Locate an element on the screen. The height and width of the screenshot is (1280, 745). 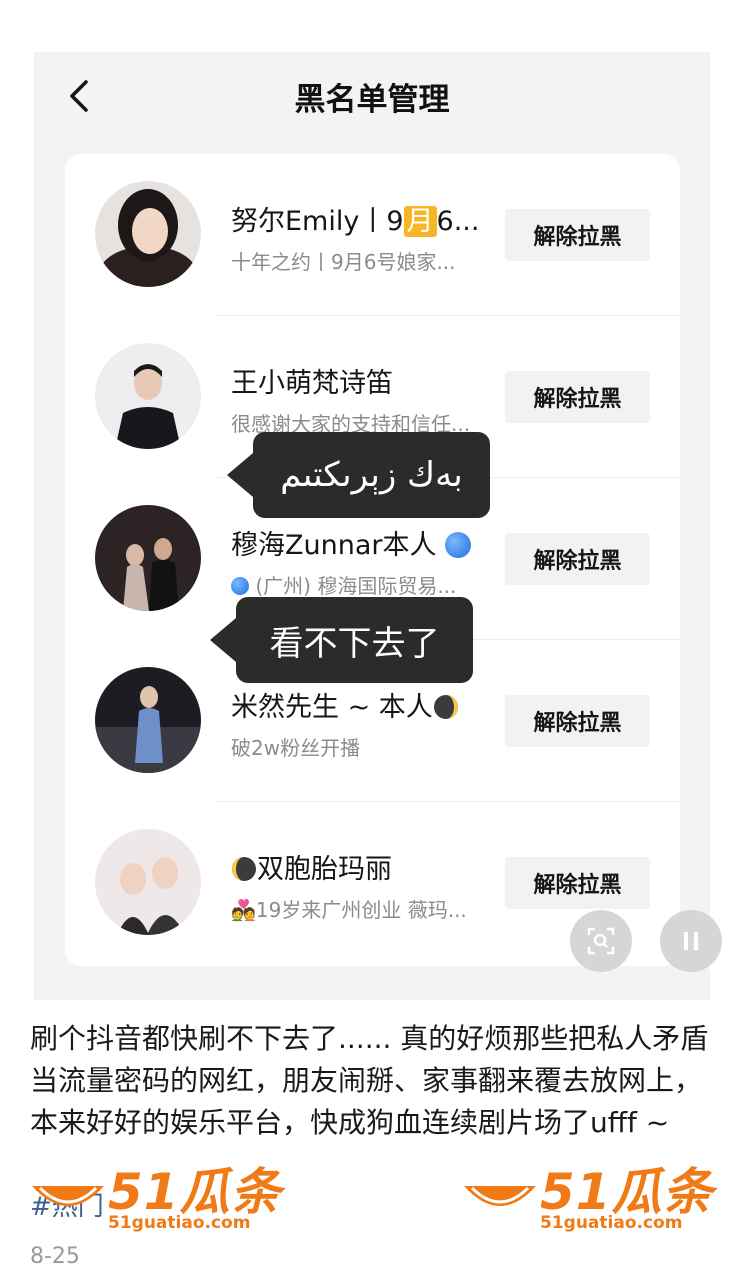
user-bio: 破2w粉丝开播 is located at coordinates (296, 748).